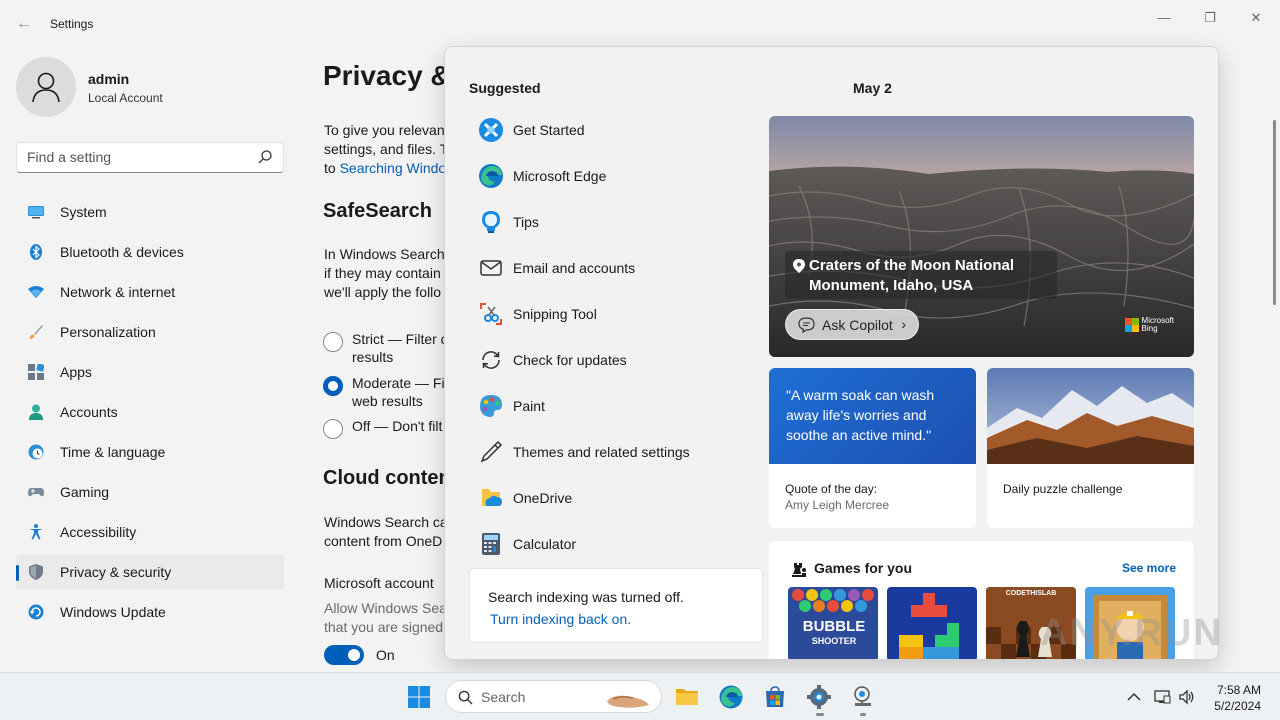  I want to click on find-setting-input, so click(137, 157).